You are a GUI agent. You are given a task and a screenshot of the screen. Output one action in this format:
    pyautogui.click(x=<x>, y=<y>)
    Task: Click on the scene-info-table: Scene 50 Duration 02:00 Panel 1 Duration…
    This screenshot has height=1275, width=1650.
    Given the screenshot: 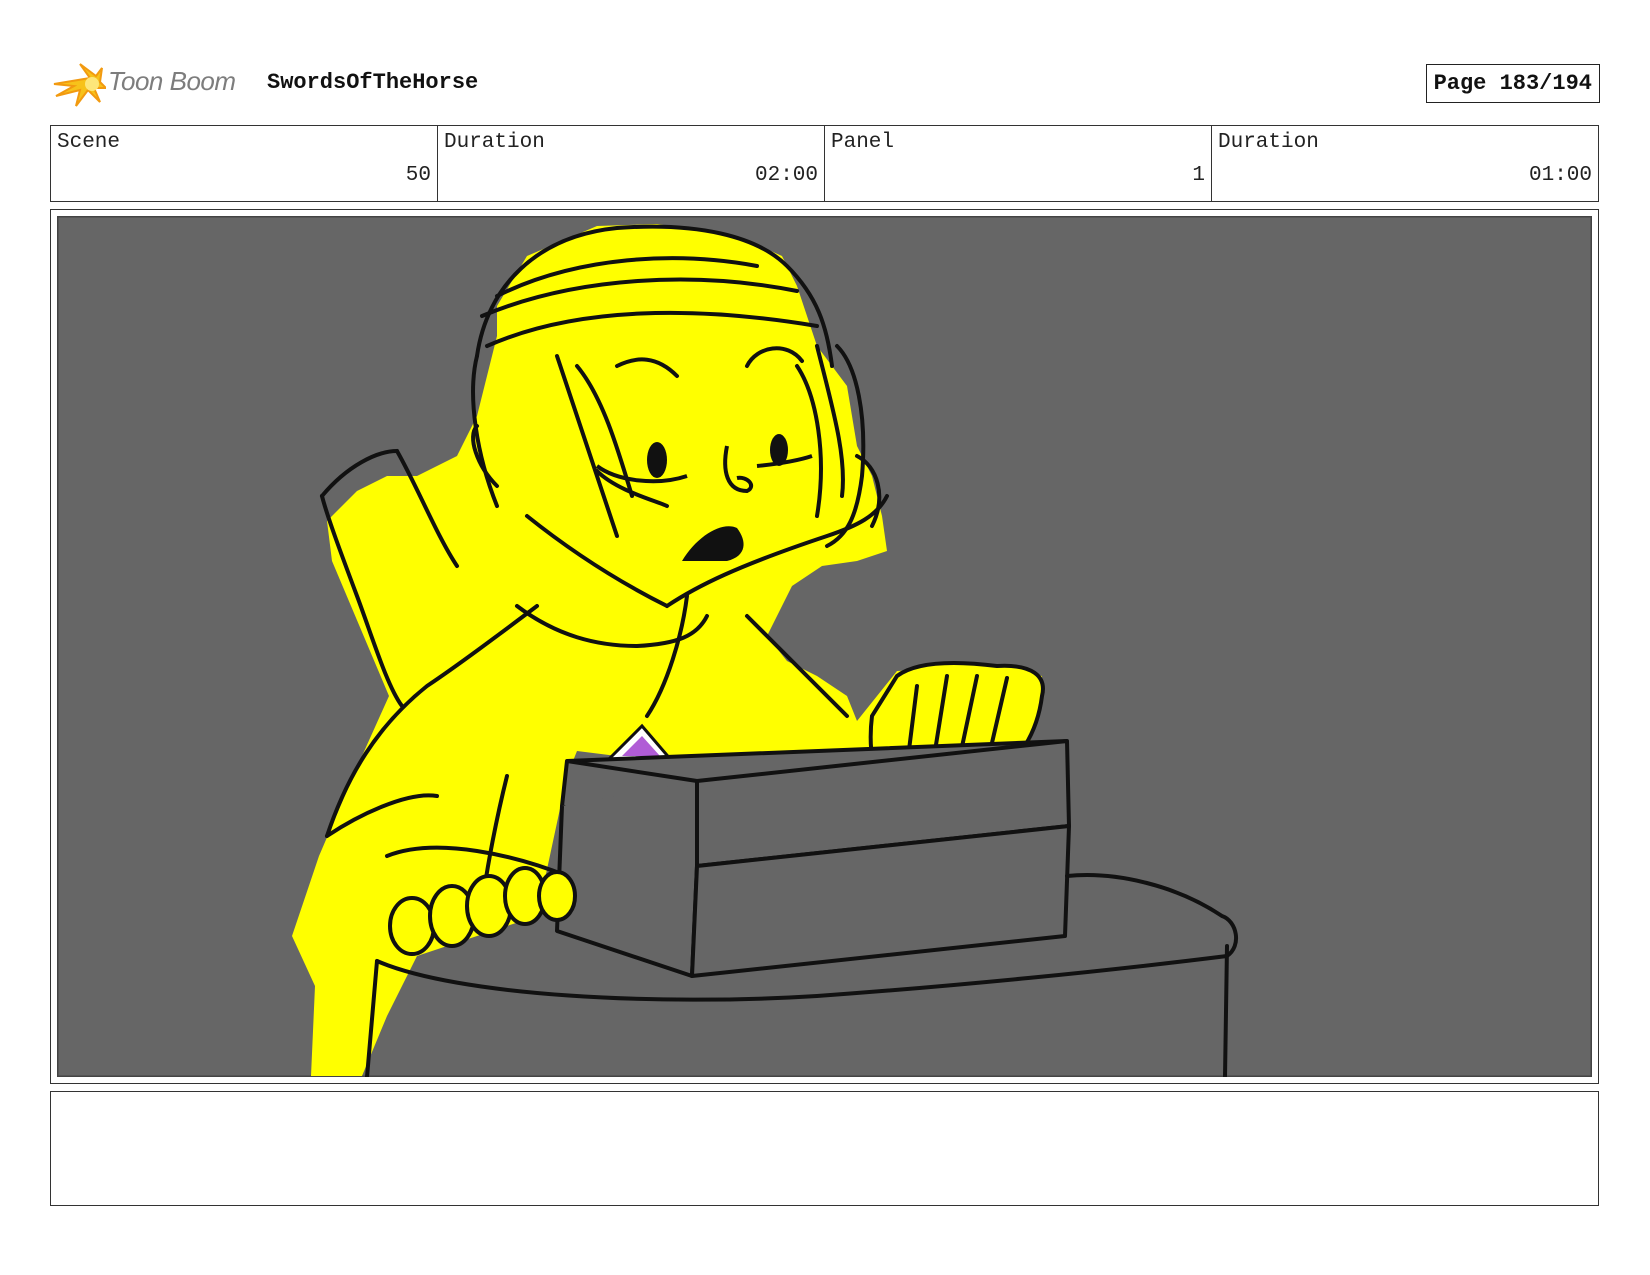 What is the action you would take?
    pyautogui.click(x=824, y=163)
    